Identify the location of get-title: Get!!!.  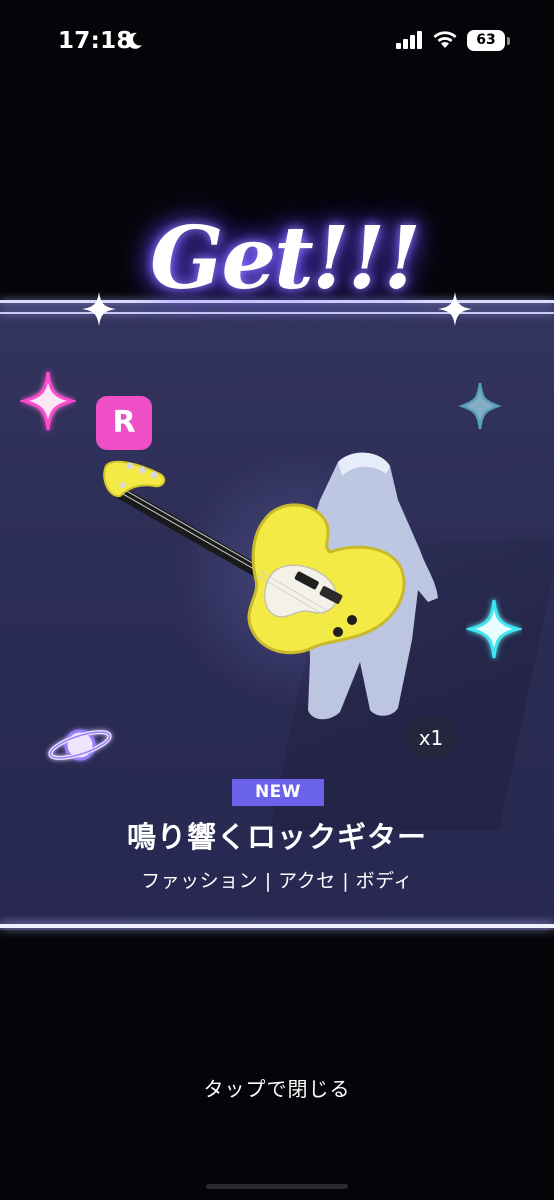
(285, 258).